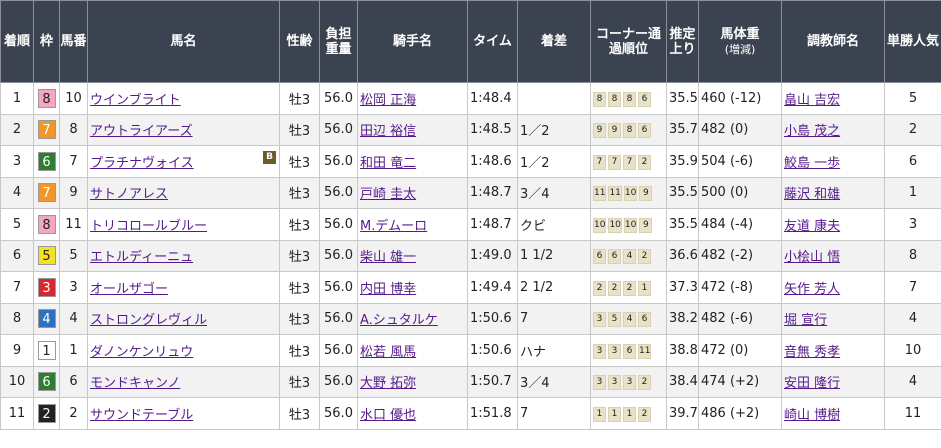 This screenshot has height=448, width=941. What do you see at coordinates (129, 194) in the screenshot?
I see `horse-name-link: サトノアレス` at bounding box center [129, 194].